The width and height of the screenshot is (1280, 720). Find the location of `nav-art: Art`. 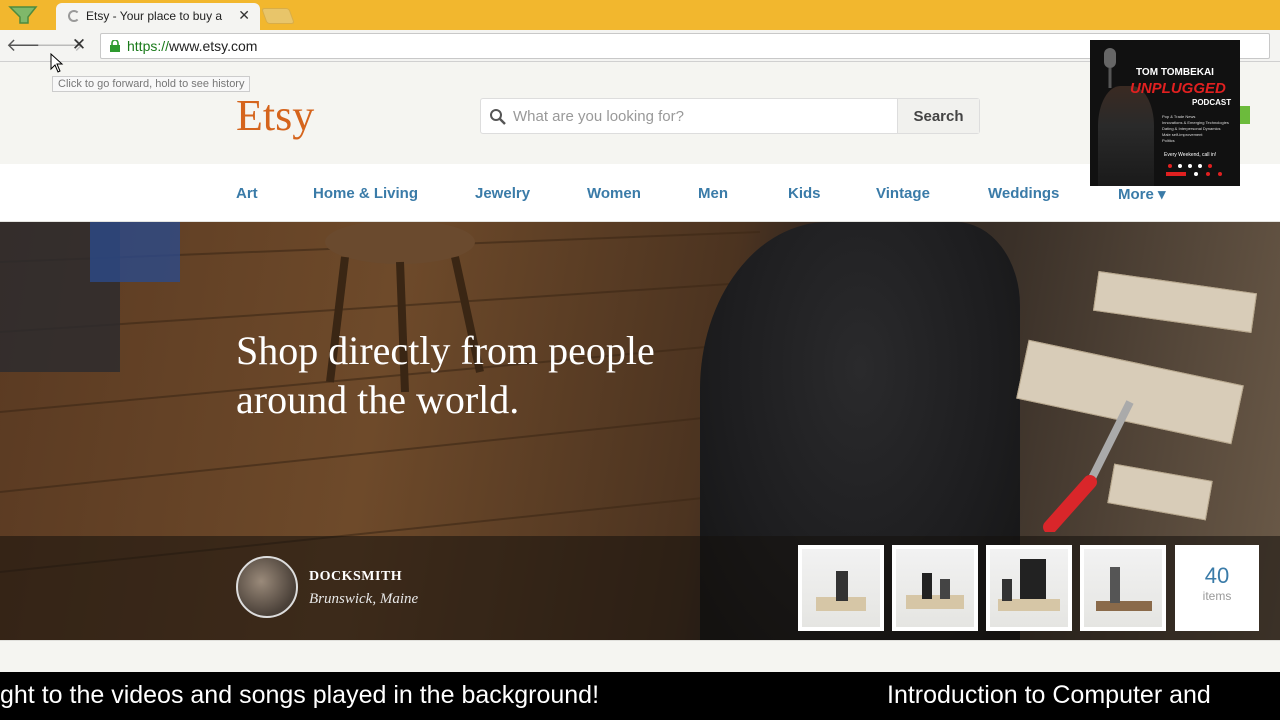

nav-art: Art is located at coordinates (247, 193).